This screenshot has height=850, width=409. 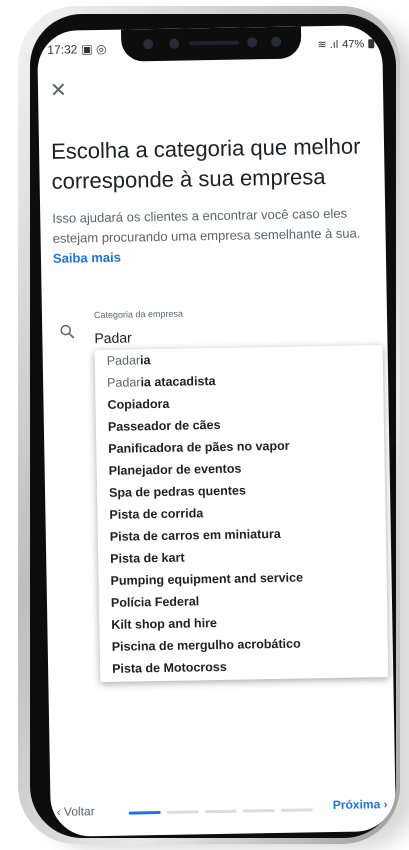 I want to click on next-button: Próxima ›, so click(x=360, y=804).